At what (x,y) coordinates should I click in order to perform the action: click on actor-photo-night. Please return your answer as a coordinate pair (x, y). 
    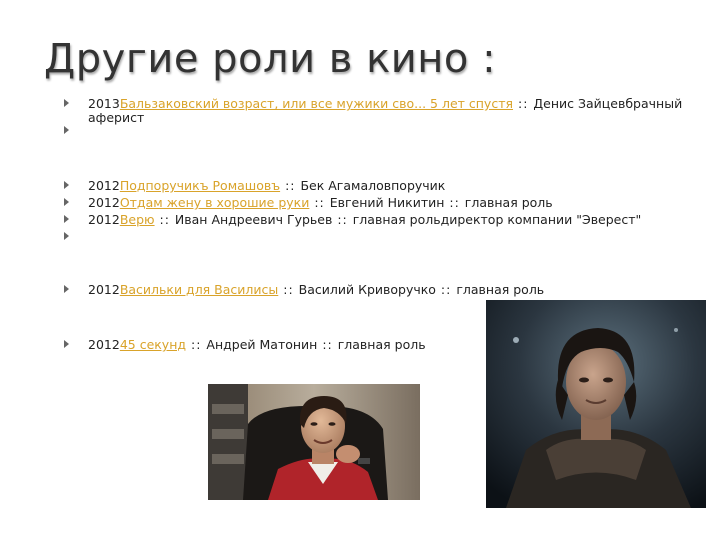
    Looking at the image, I should click on (596, 404).